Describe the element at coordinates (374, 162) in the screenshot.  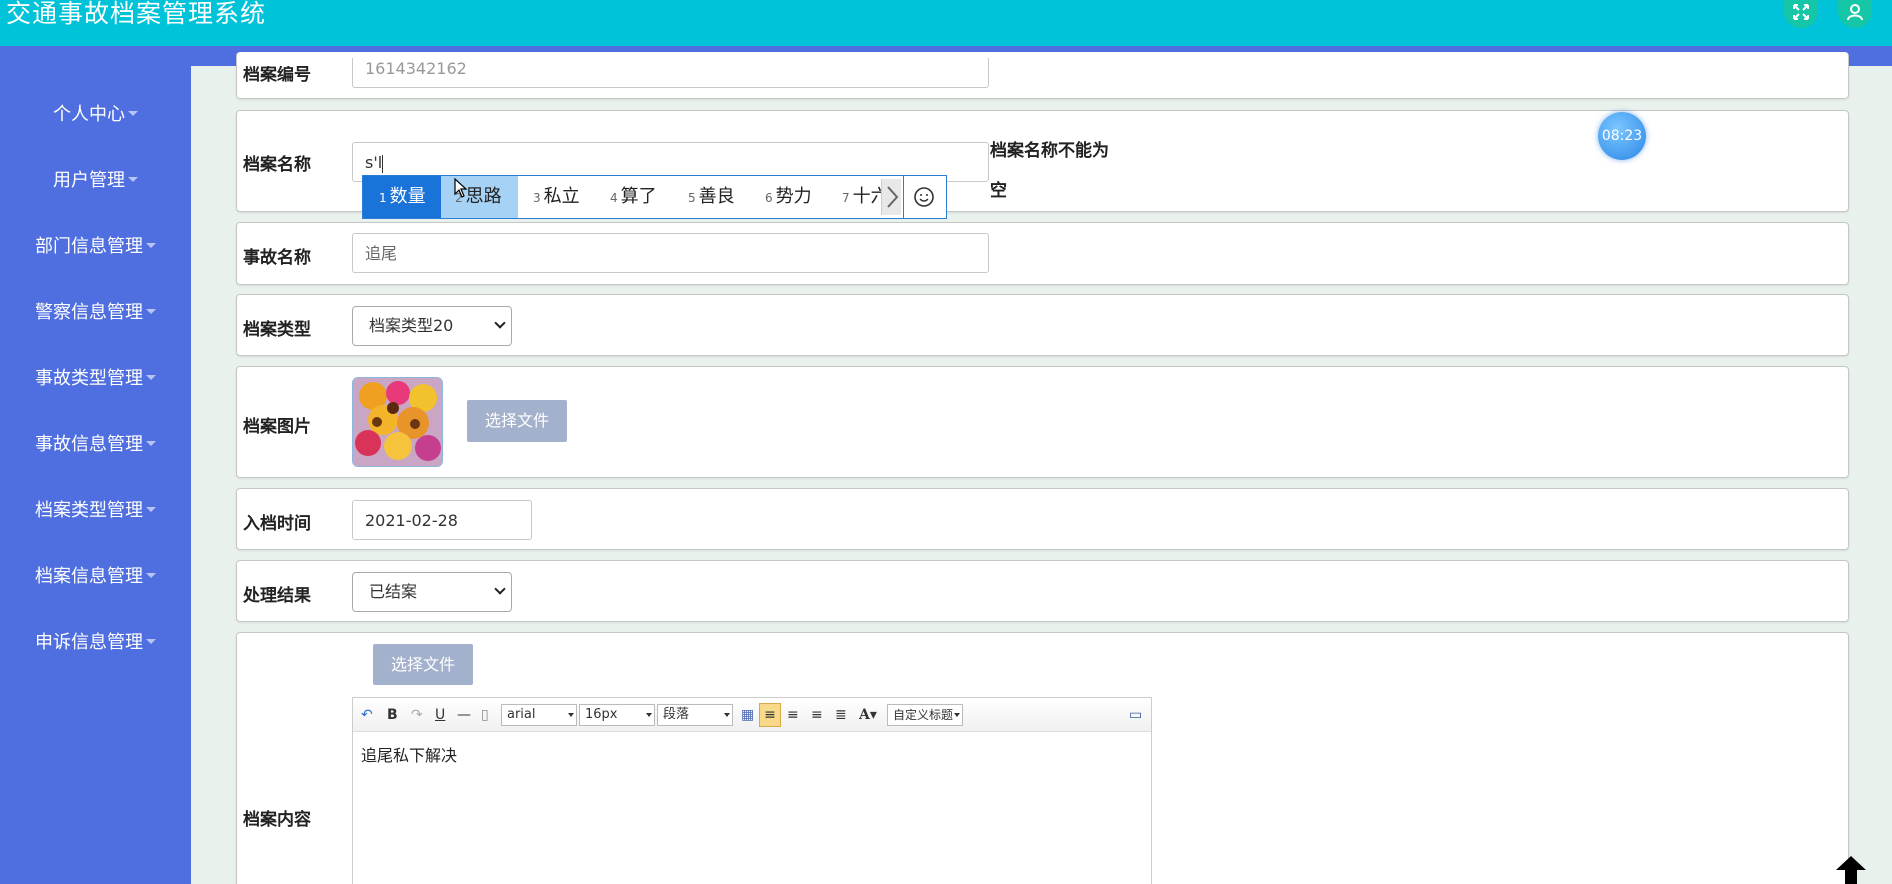
I see `archive-name-value: s'l` at that location.